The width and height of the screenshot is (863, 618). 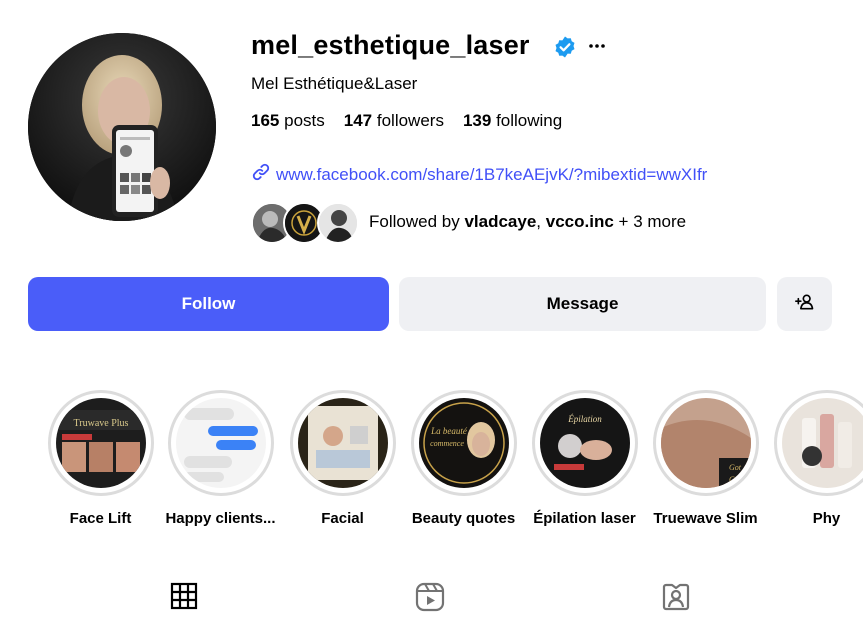 What do you see at coordinates (500, 221) in the screenshot?
I see `followed-by-user-1: vladcaye` at bounding box center [500, 221].